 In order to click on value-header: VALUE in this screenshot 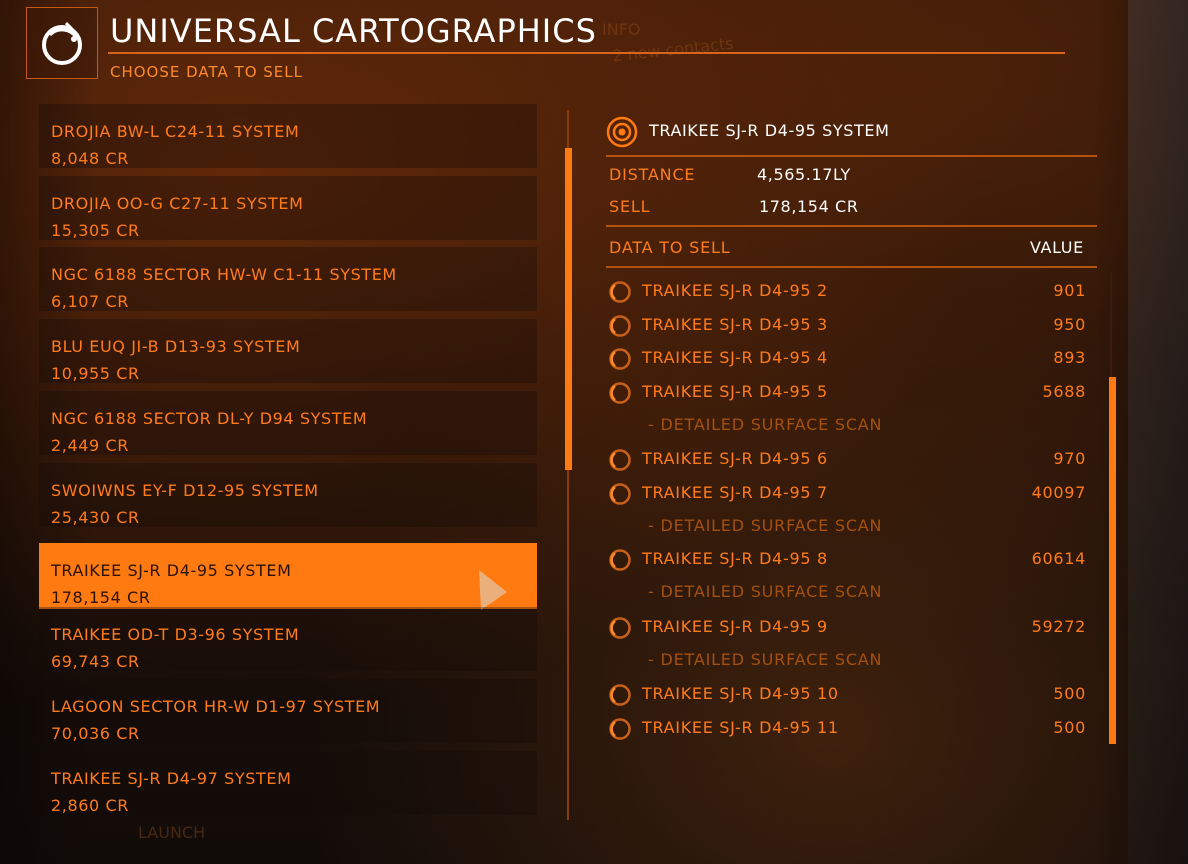, I will do `click(1057, 247)`.